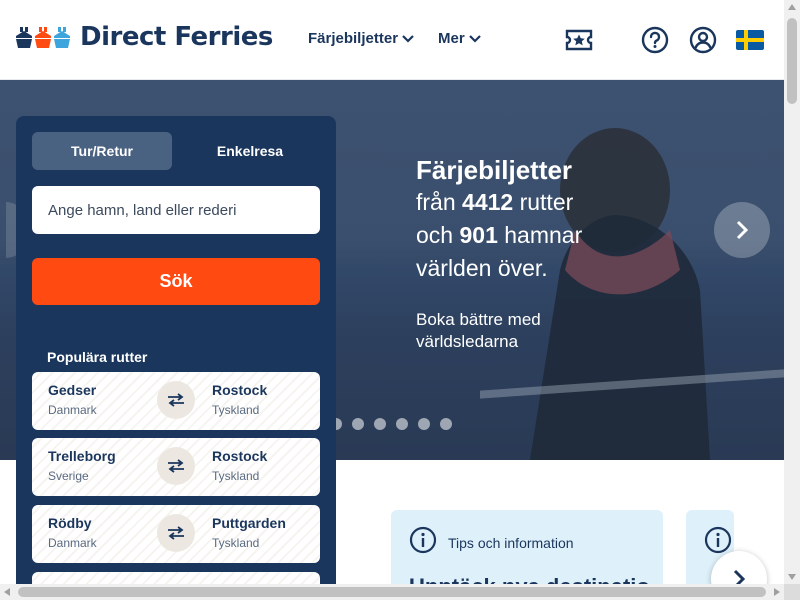 The width and height of the screenshot is (800, 600). What do you see at coordinates (579, 40) in the screenshot?
I see `ticket-icon` at bounding box center [579, 40].